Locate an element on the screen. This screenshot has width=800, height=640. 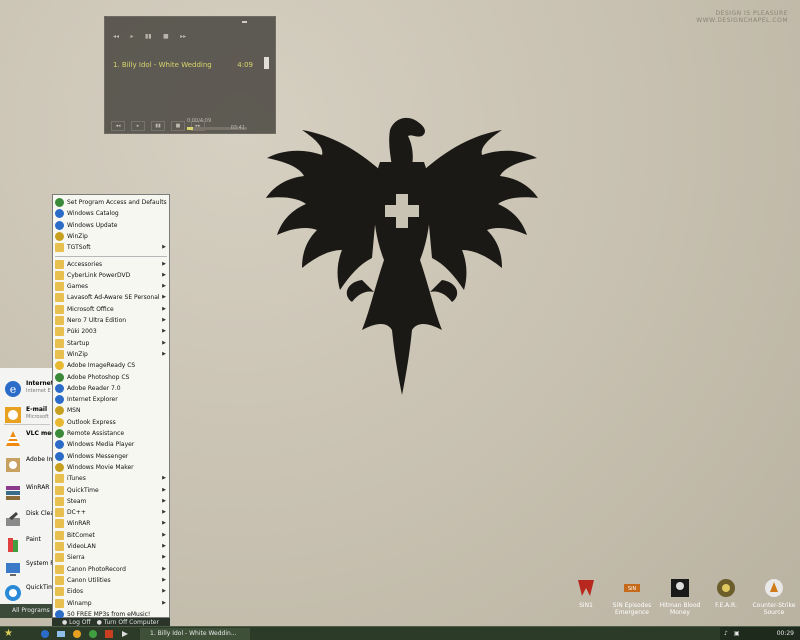
volume-slider is located at coordinates (266, 63).